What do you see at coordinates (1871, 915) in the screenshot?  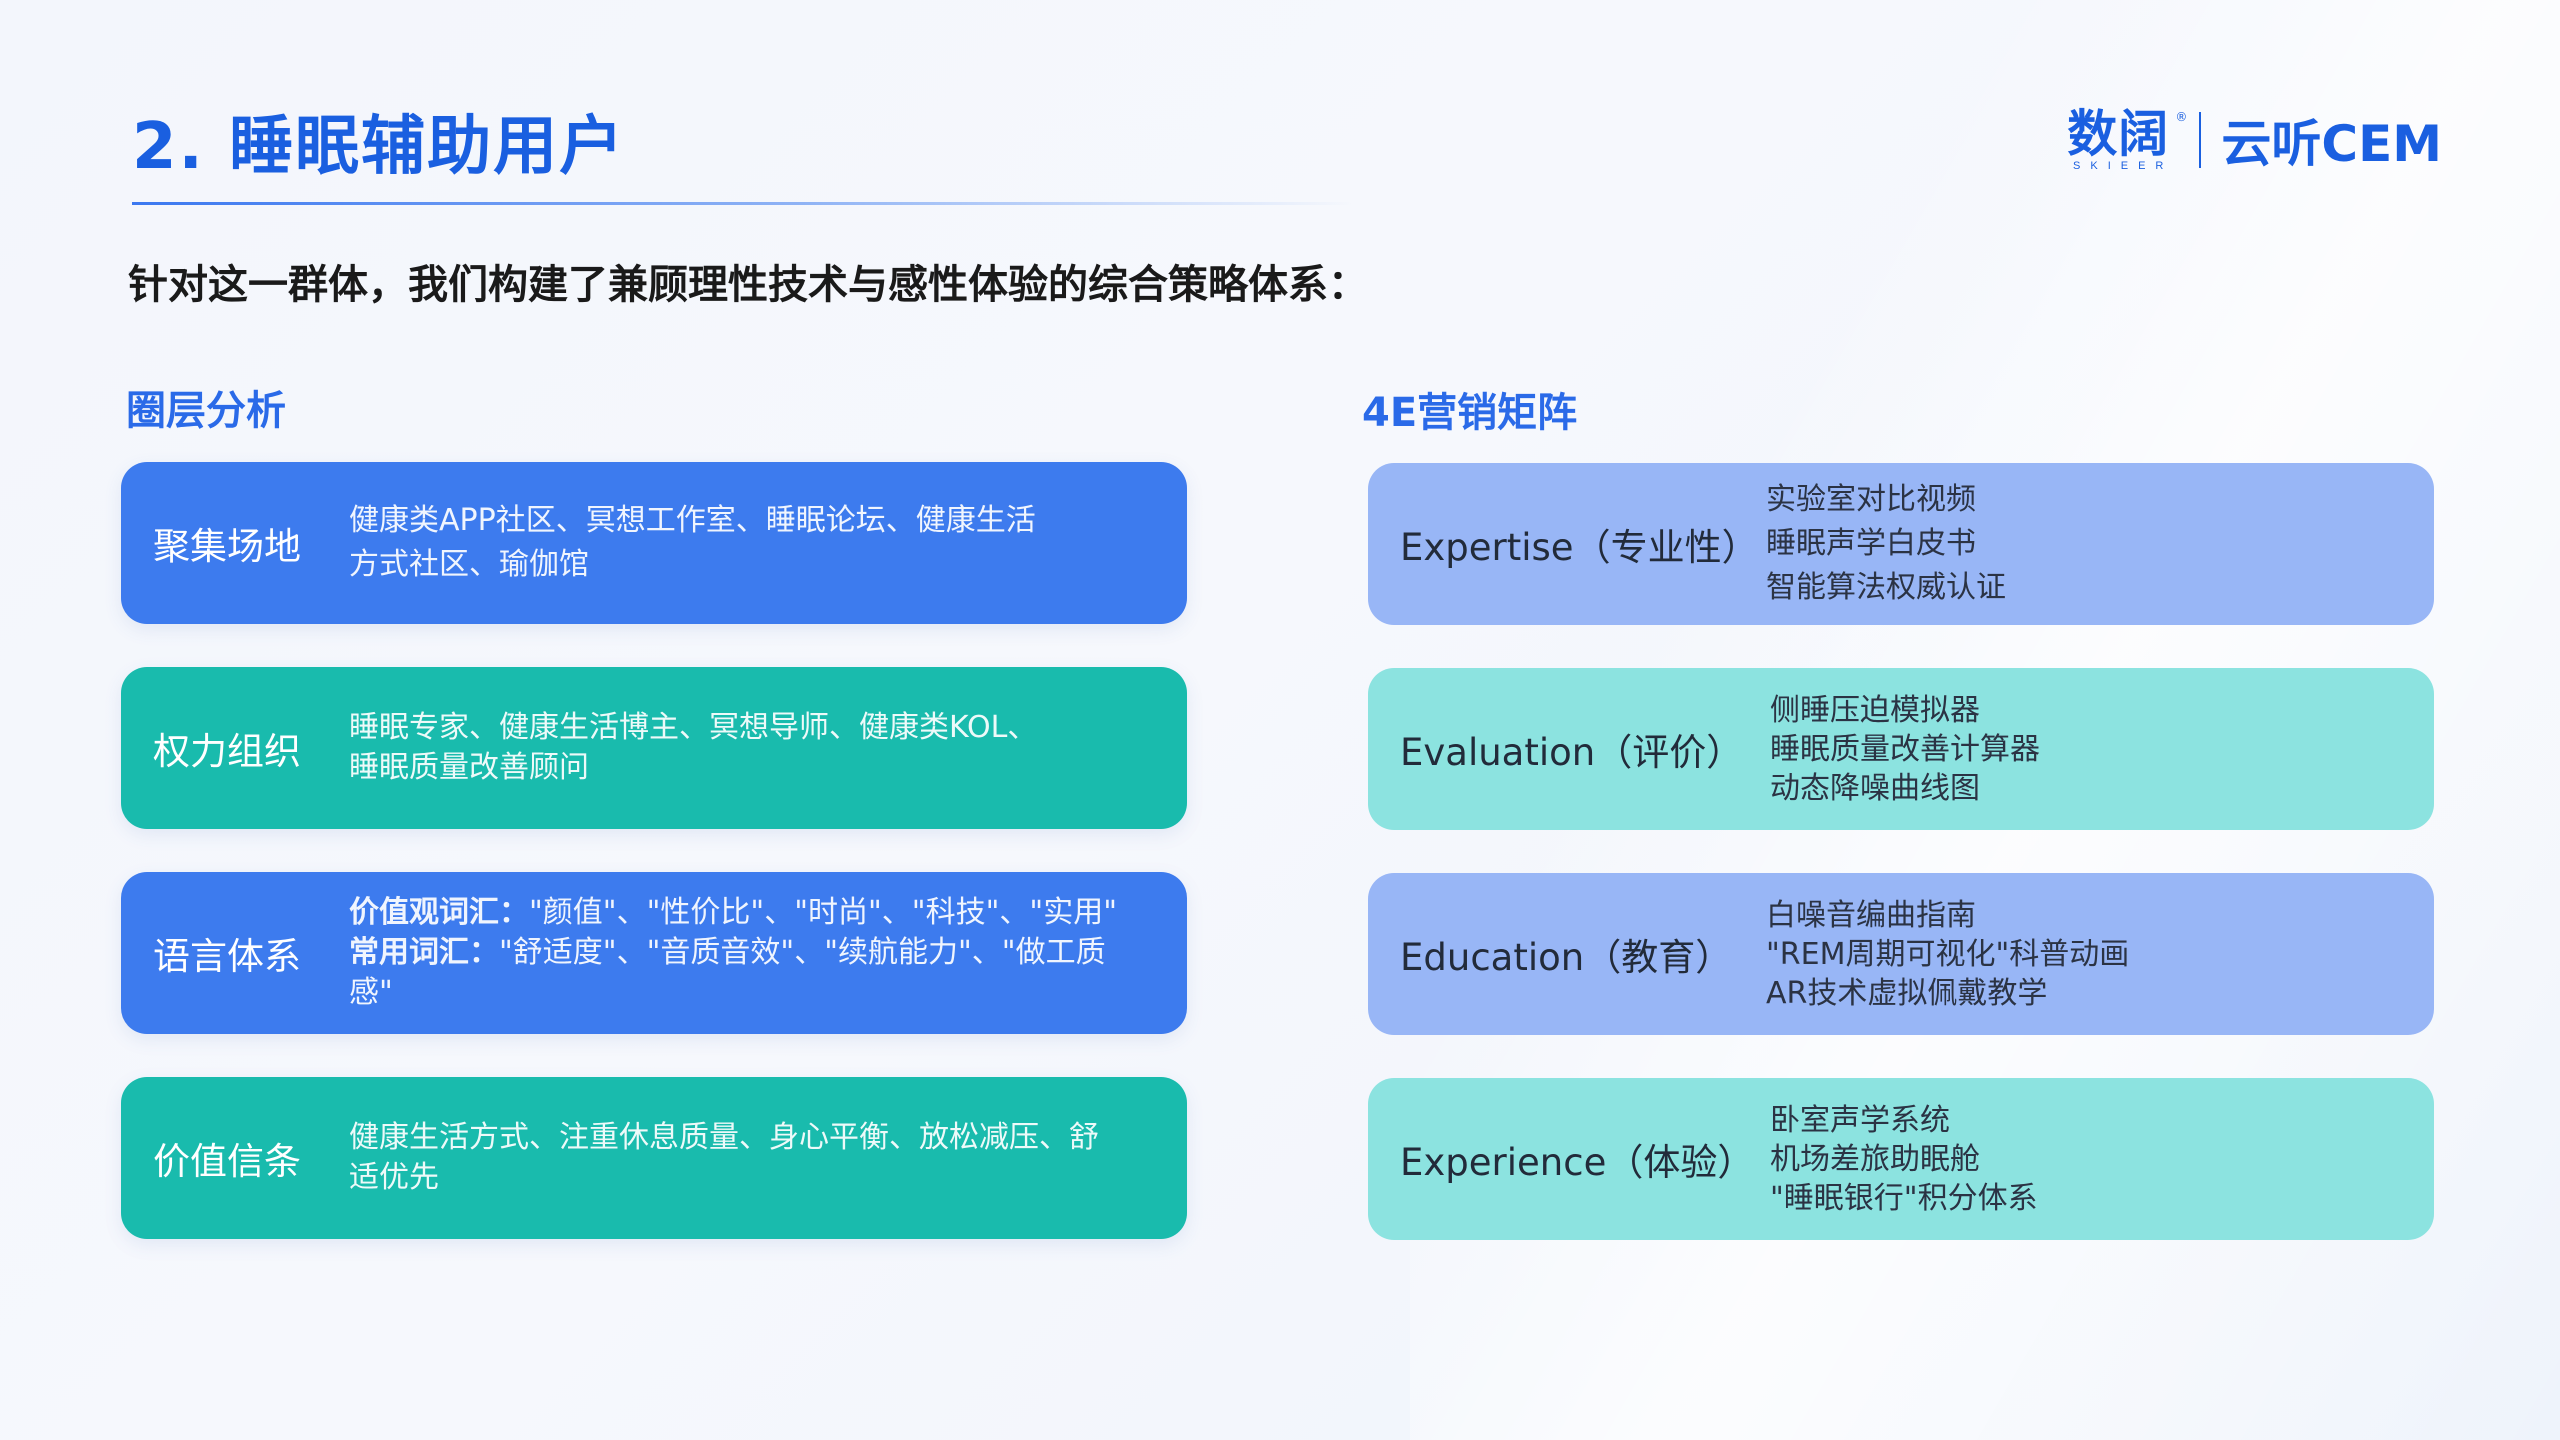 I see `list-item: 白噪音编曲指南` at bounding box center [1871, 915].